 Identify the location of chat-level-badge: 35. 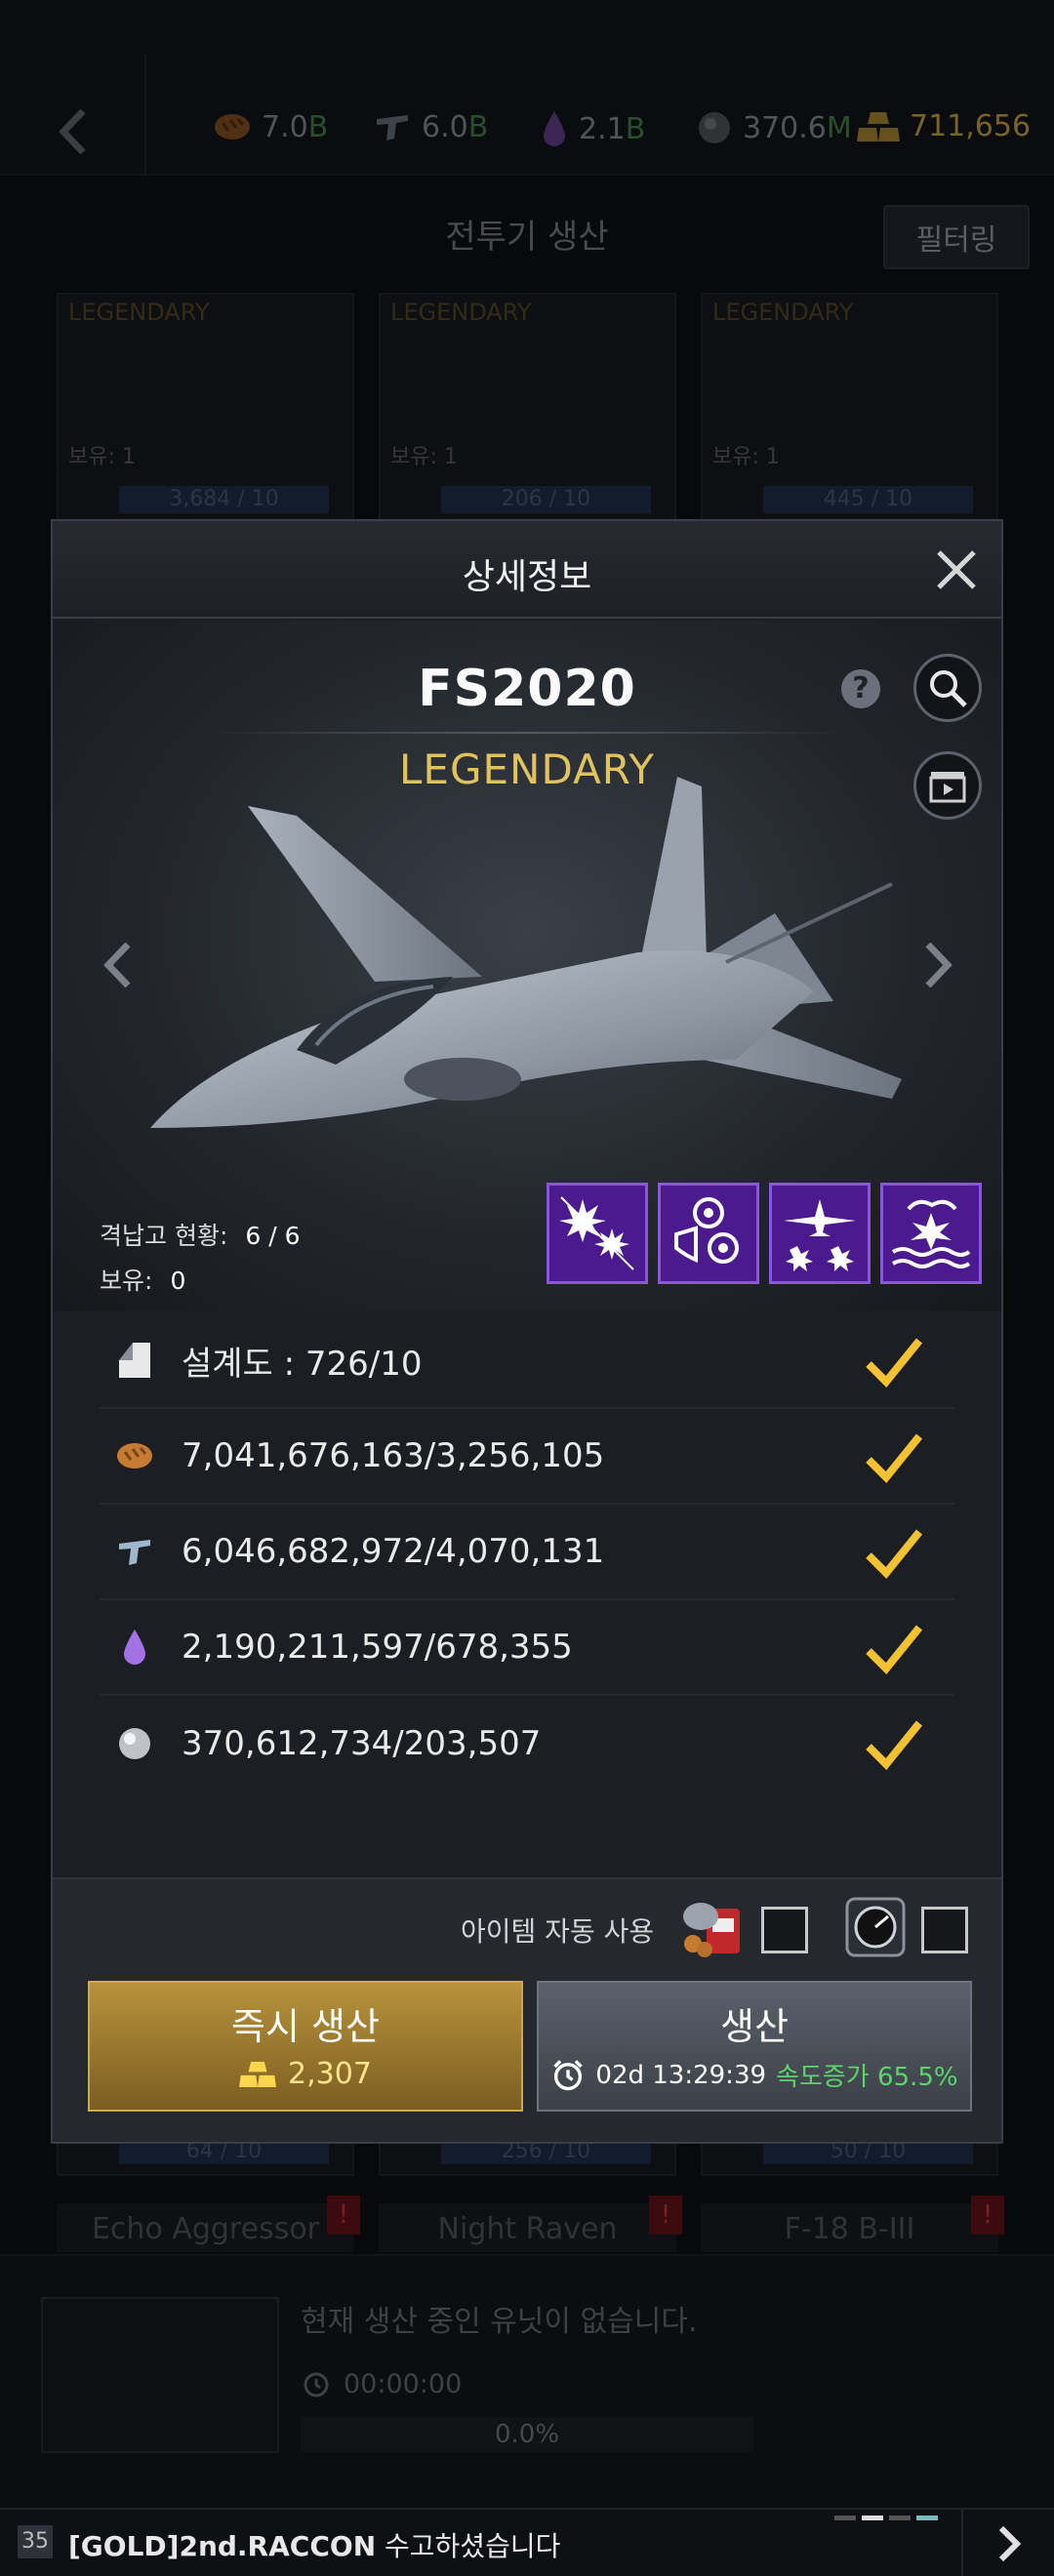
(35, 2541).